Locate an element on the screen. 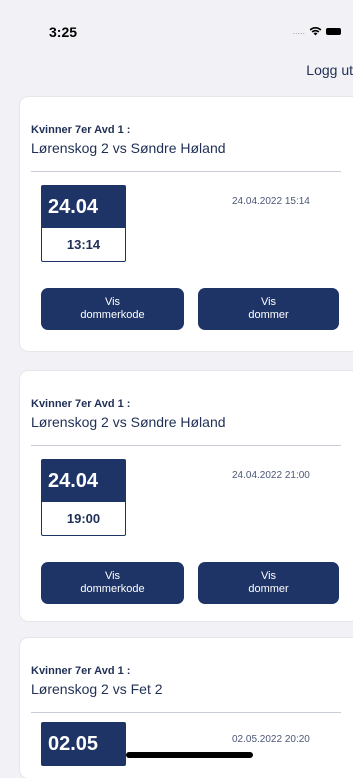 The image size is (353, 778). logout-button: Logg ut is located at coordinates (329, 70).